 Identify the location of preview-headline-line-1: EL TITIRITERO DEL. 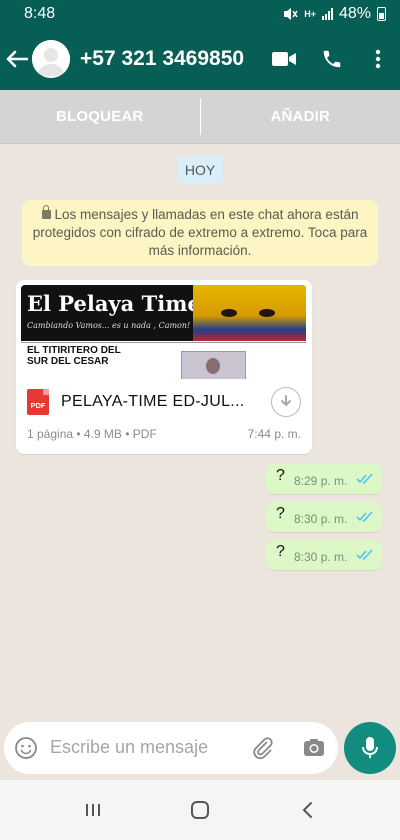
(74, 350).